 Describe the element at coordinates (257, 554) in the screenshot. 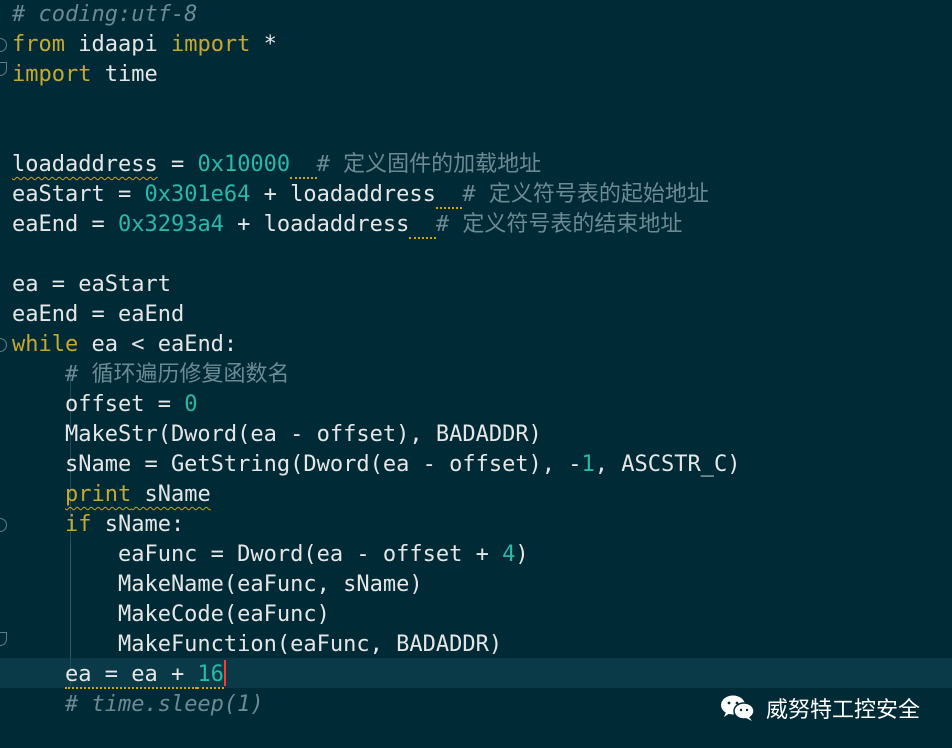

I see `code-token: eaFunc = Dword(ea - offset +` at that location.